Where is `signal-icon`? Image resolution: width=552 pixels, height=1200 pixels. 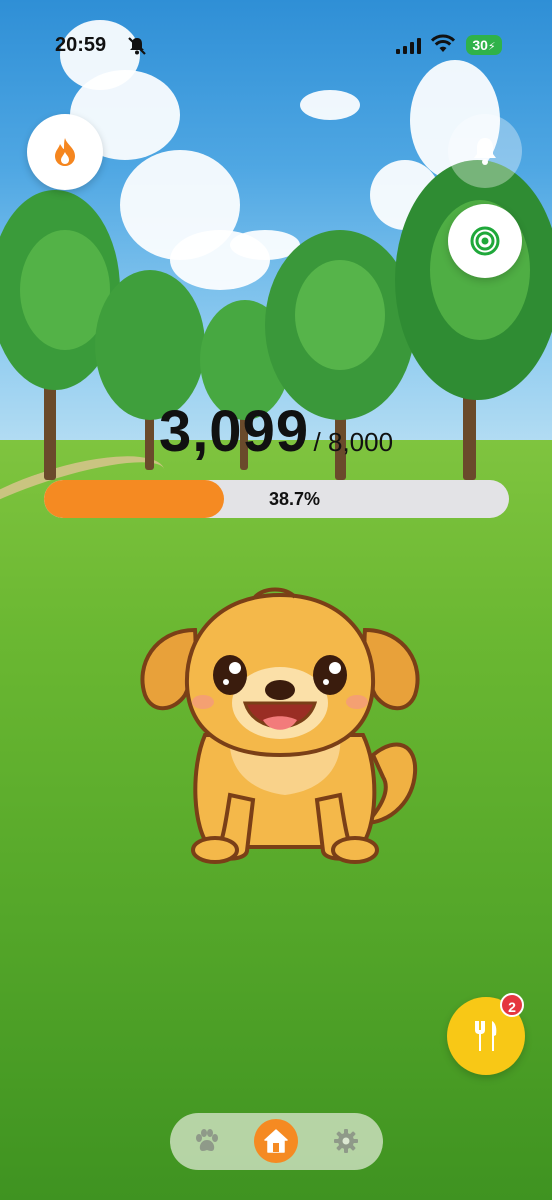
signal-icon is located at coordinates (408, 46).